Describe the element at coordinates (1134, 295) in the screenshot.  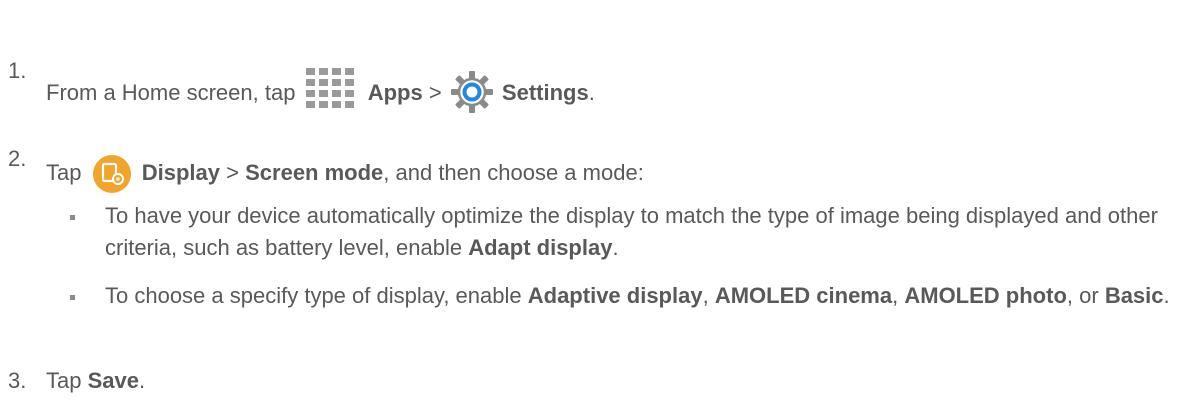
I see `basic-label: Basic` at that location.